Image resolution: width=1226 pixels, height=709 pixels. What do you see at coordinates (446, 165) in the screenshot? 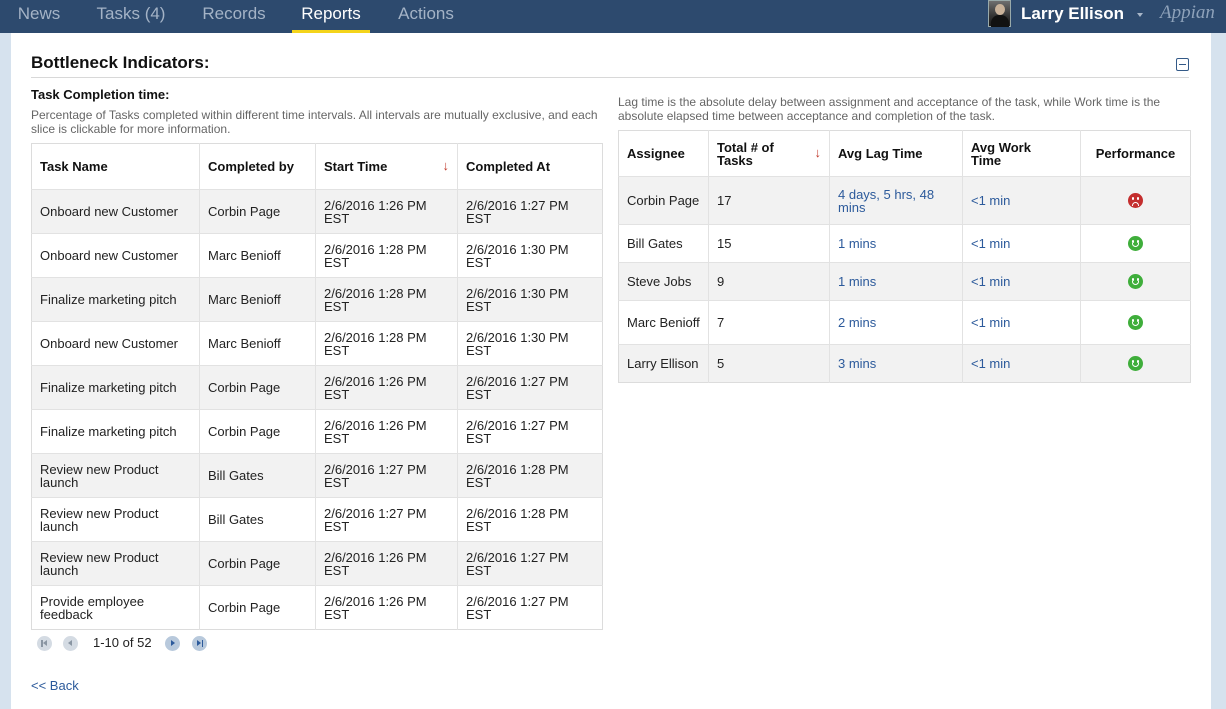
I see `arrow-down-icon: ↓` at bounding box center [446, 165].